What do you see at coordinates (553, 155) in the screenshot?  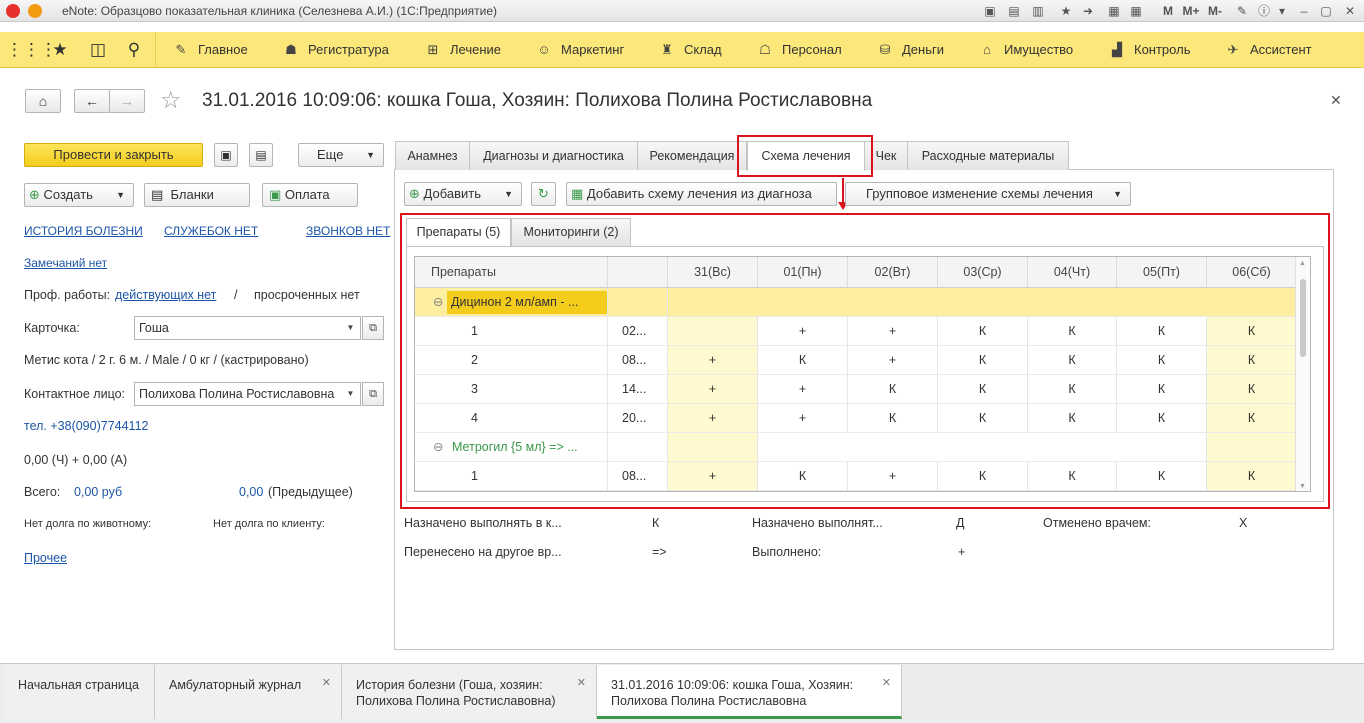 I see `tab-diagnoses: Диагнозы и диагностика` at bounding box center [553, 155].